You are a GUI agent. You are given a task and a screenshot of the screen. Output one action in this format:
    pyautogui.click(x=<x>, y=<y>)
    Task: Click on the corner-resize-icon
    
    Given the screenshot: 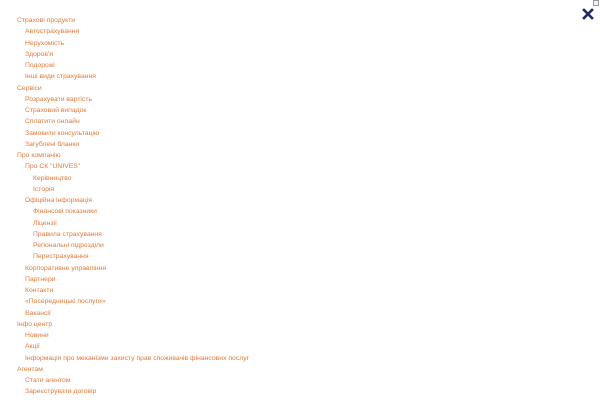 What is the action you would take?
    pyautogui.click(x=596, y=3)
    